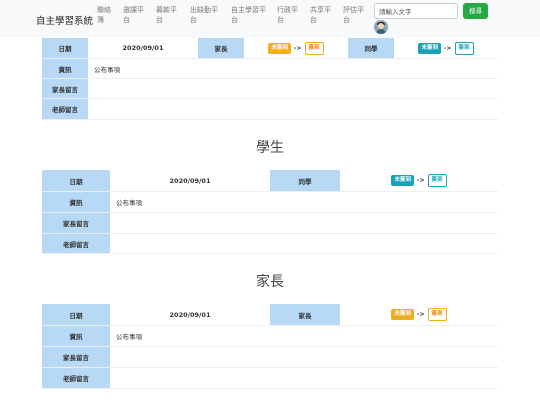  I want to click on table-row: 日期 2020/09/01 家長 未簽到 -> 簽到 同學 未簽到 -> 簽到, so click(270, 48).